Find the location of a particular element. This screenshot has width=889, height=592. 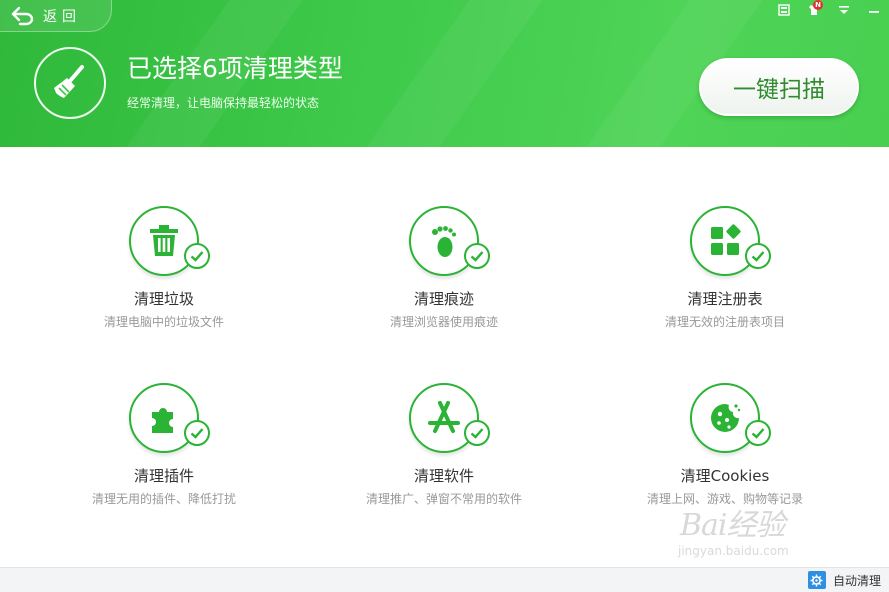

tshirt-button: N is located at coordinates (814, 10).